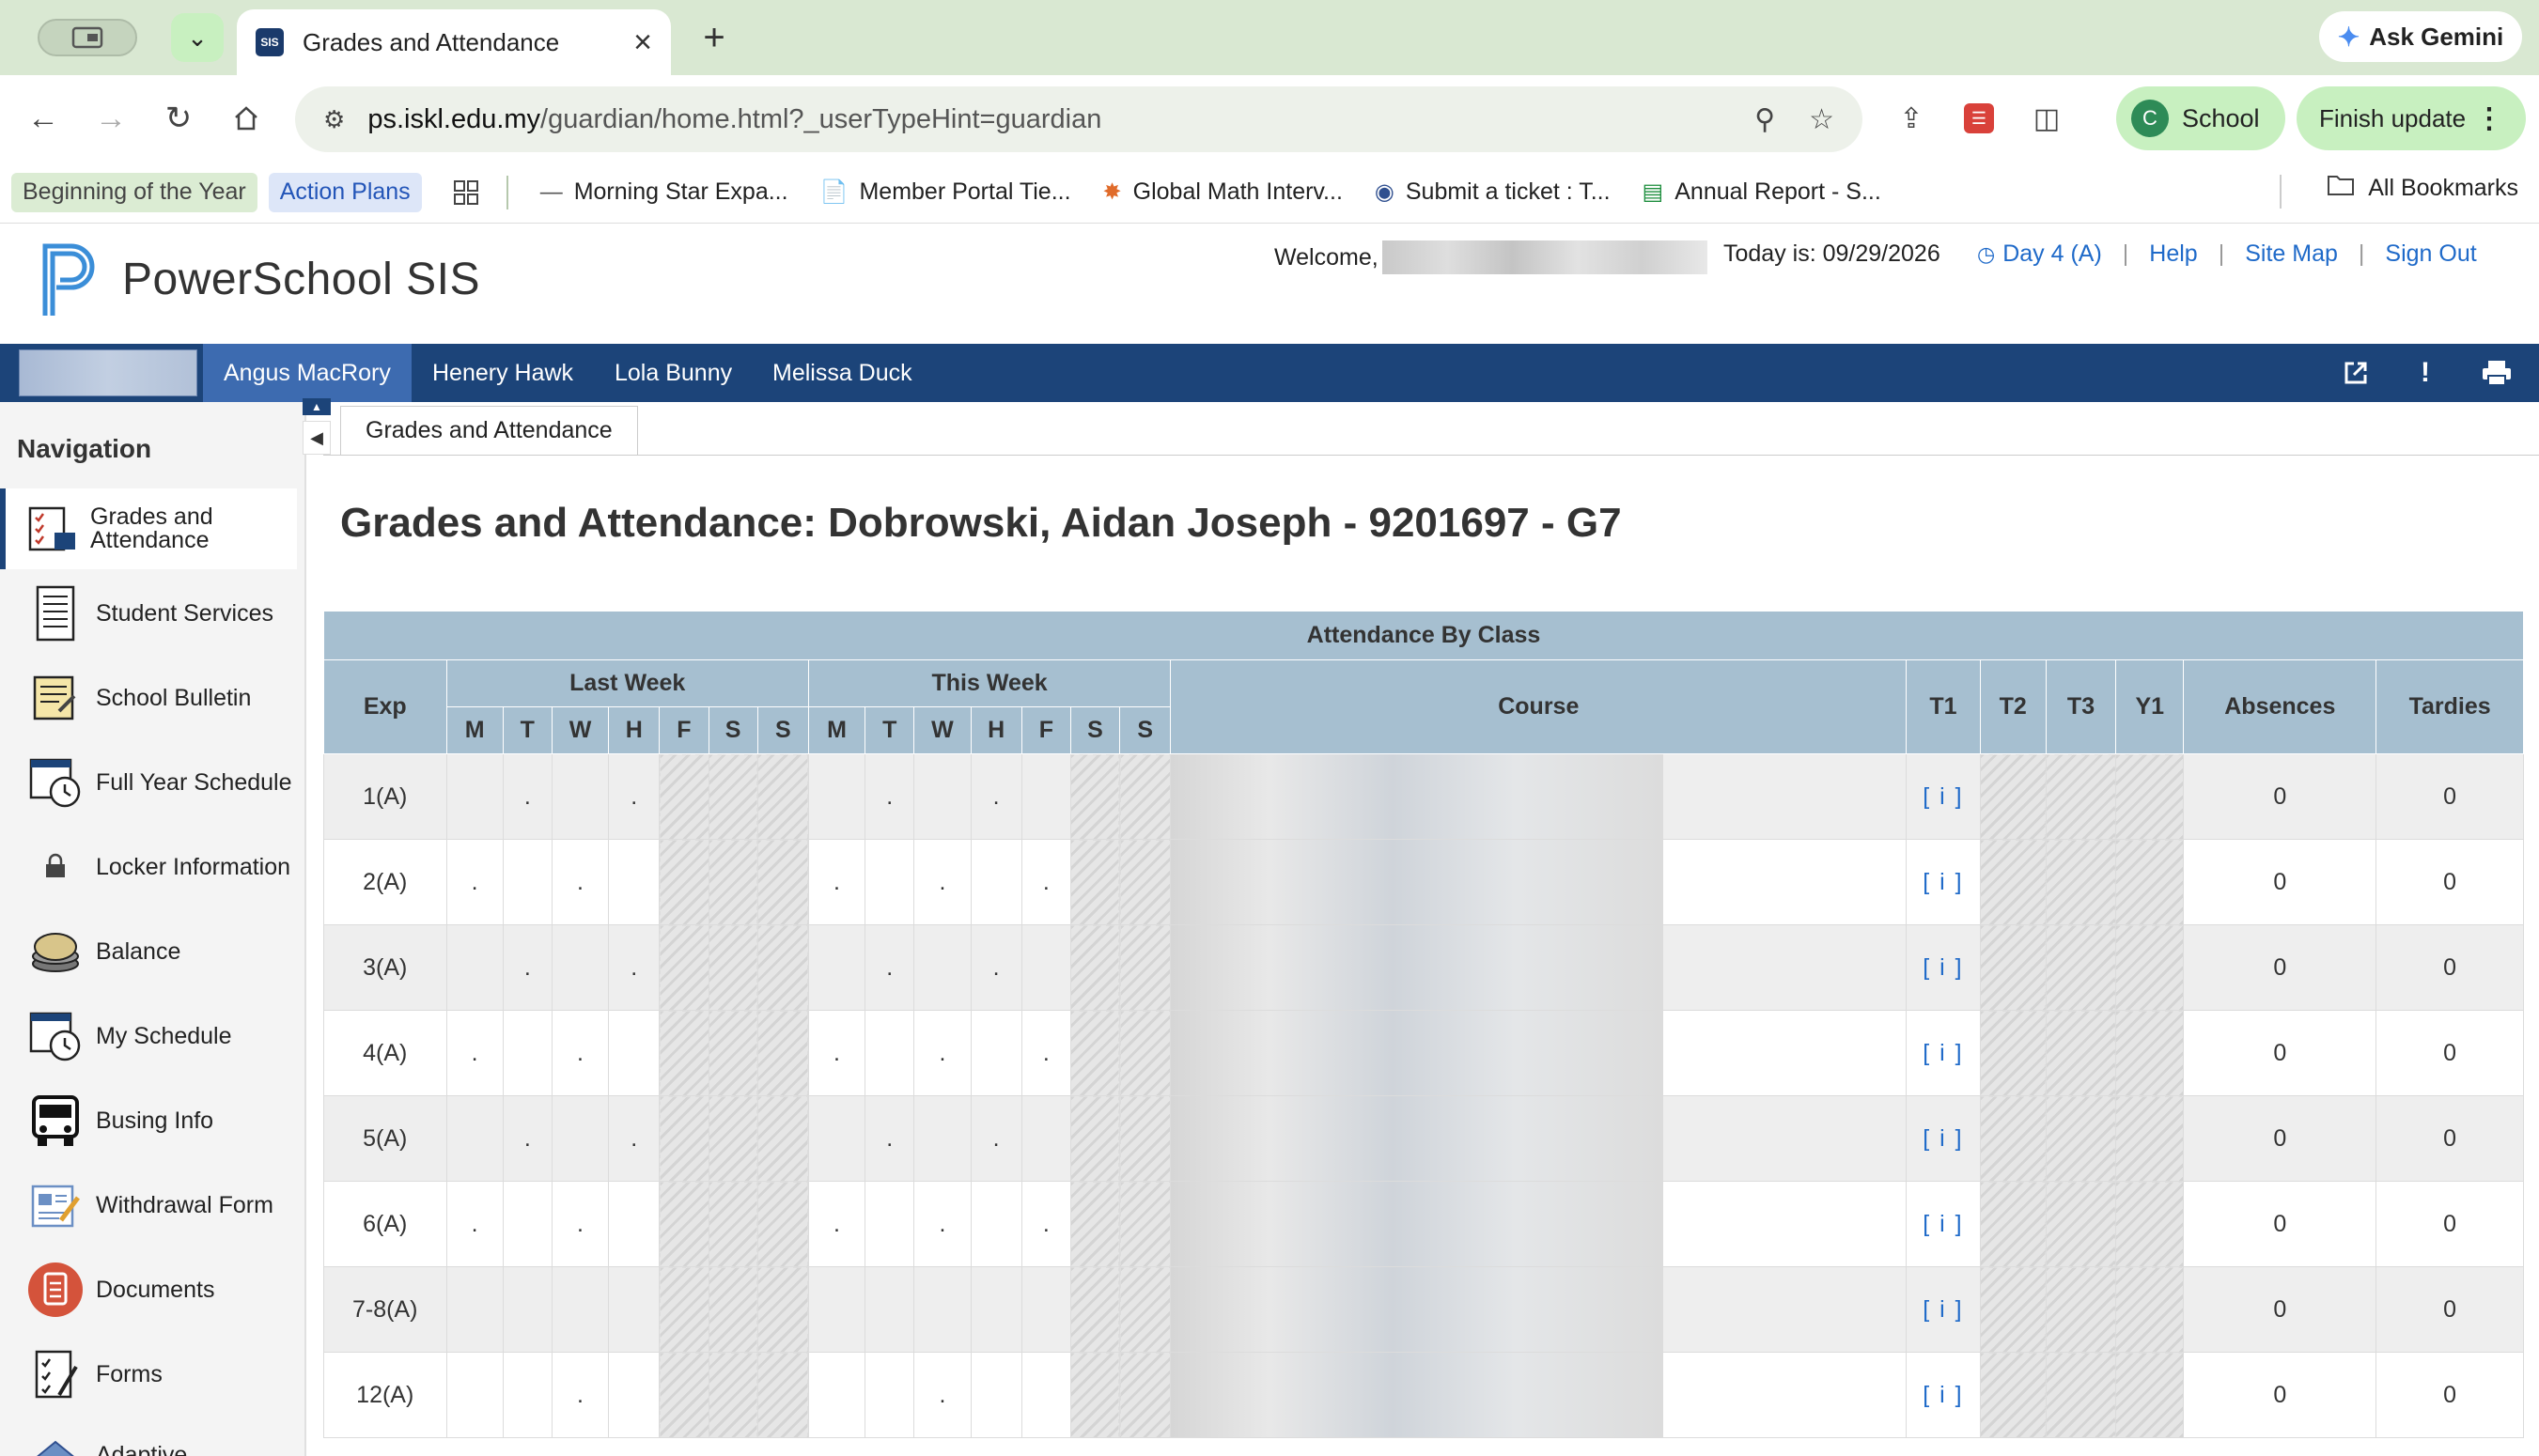 The image size is (2539, 1456). What do you see at coordinates (674, 373) in the screenshot?
I see `student-tab-lola: Lola Bunny` at bounding box center [674, 373].